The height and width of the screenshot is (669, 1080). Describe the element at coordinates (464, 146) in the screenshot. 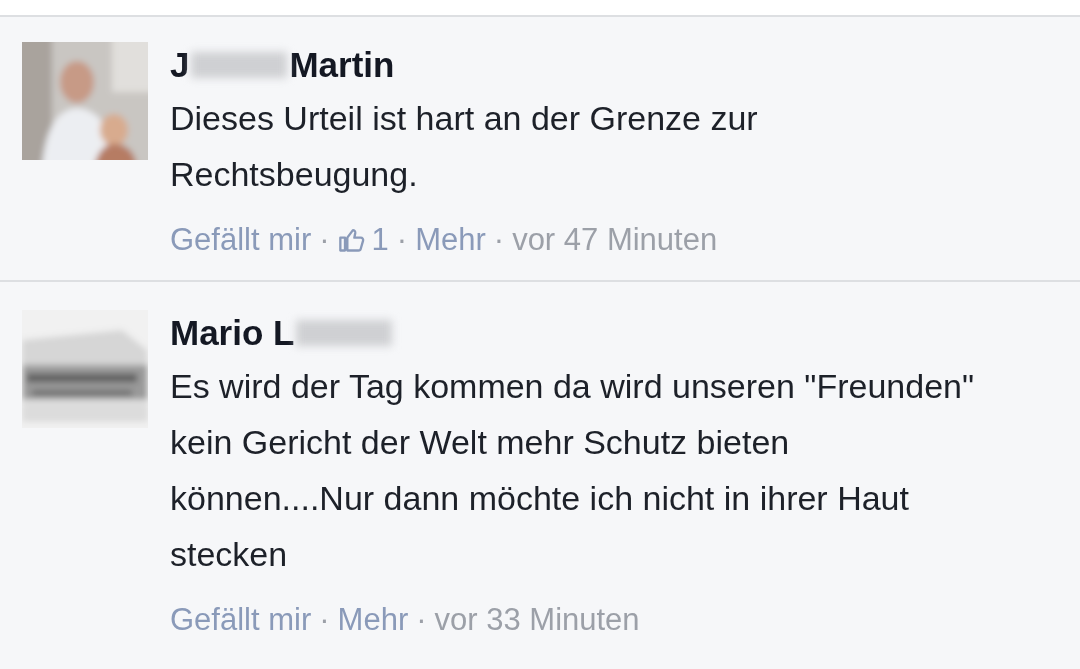

I see `comment-text: Dieses Urteil ist hart an der Grenze zur Rechtsbeugung.` at that location.